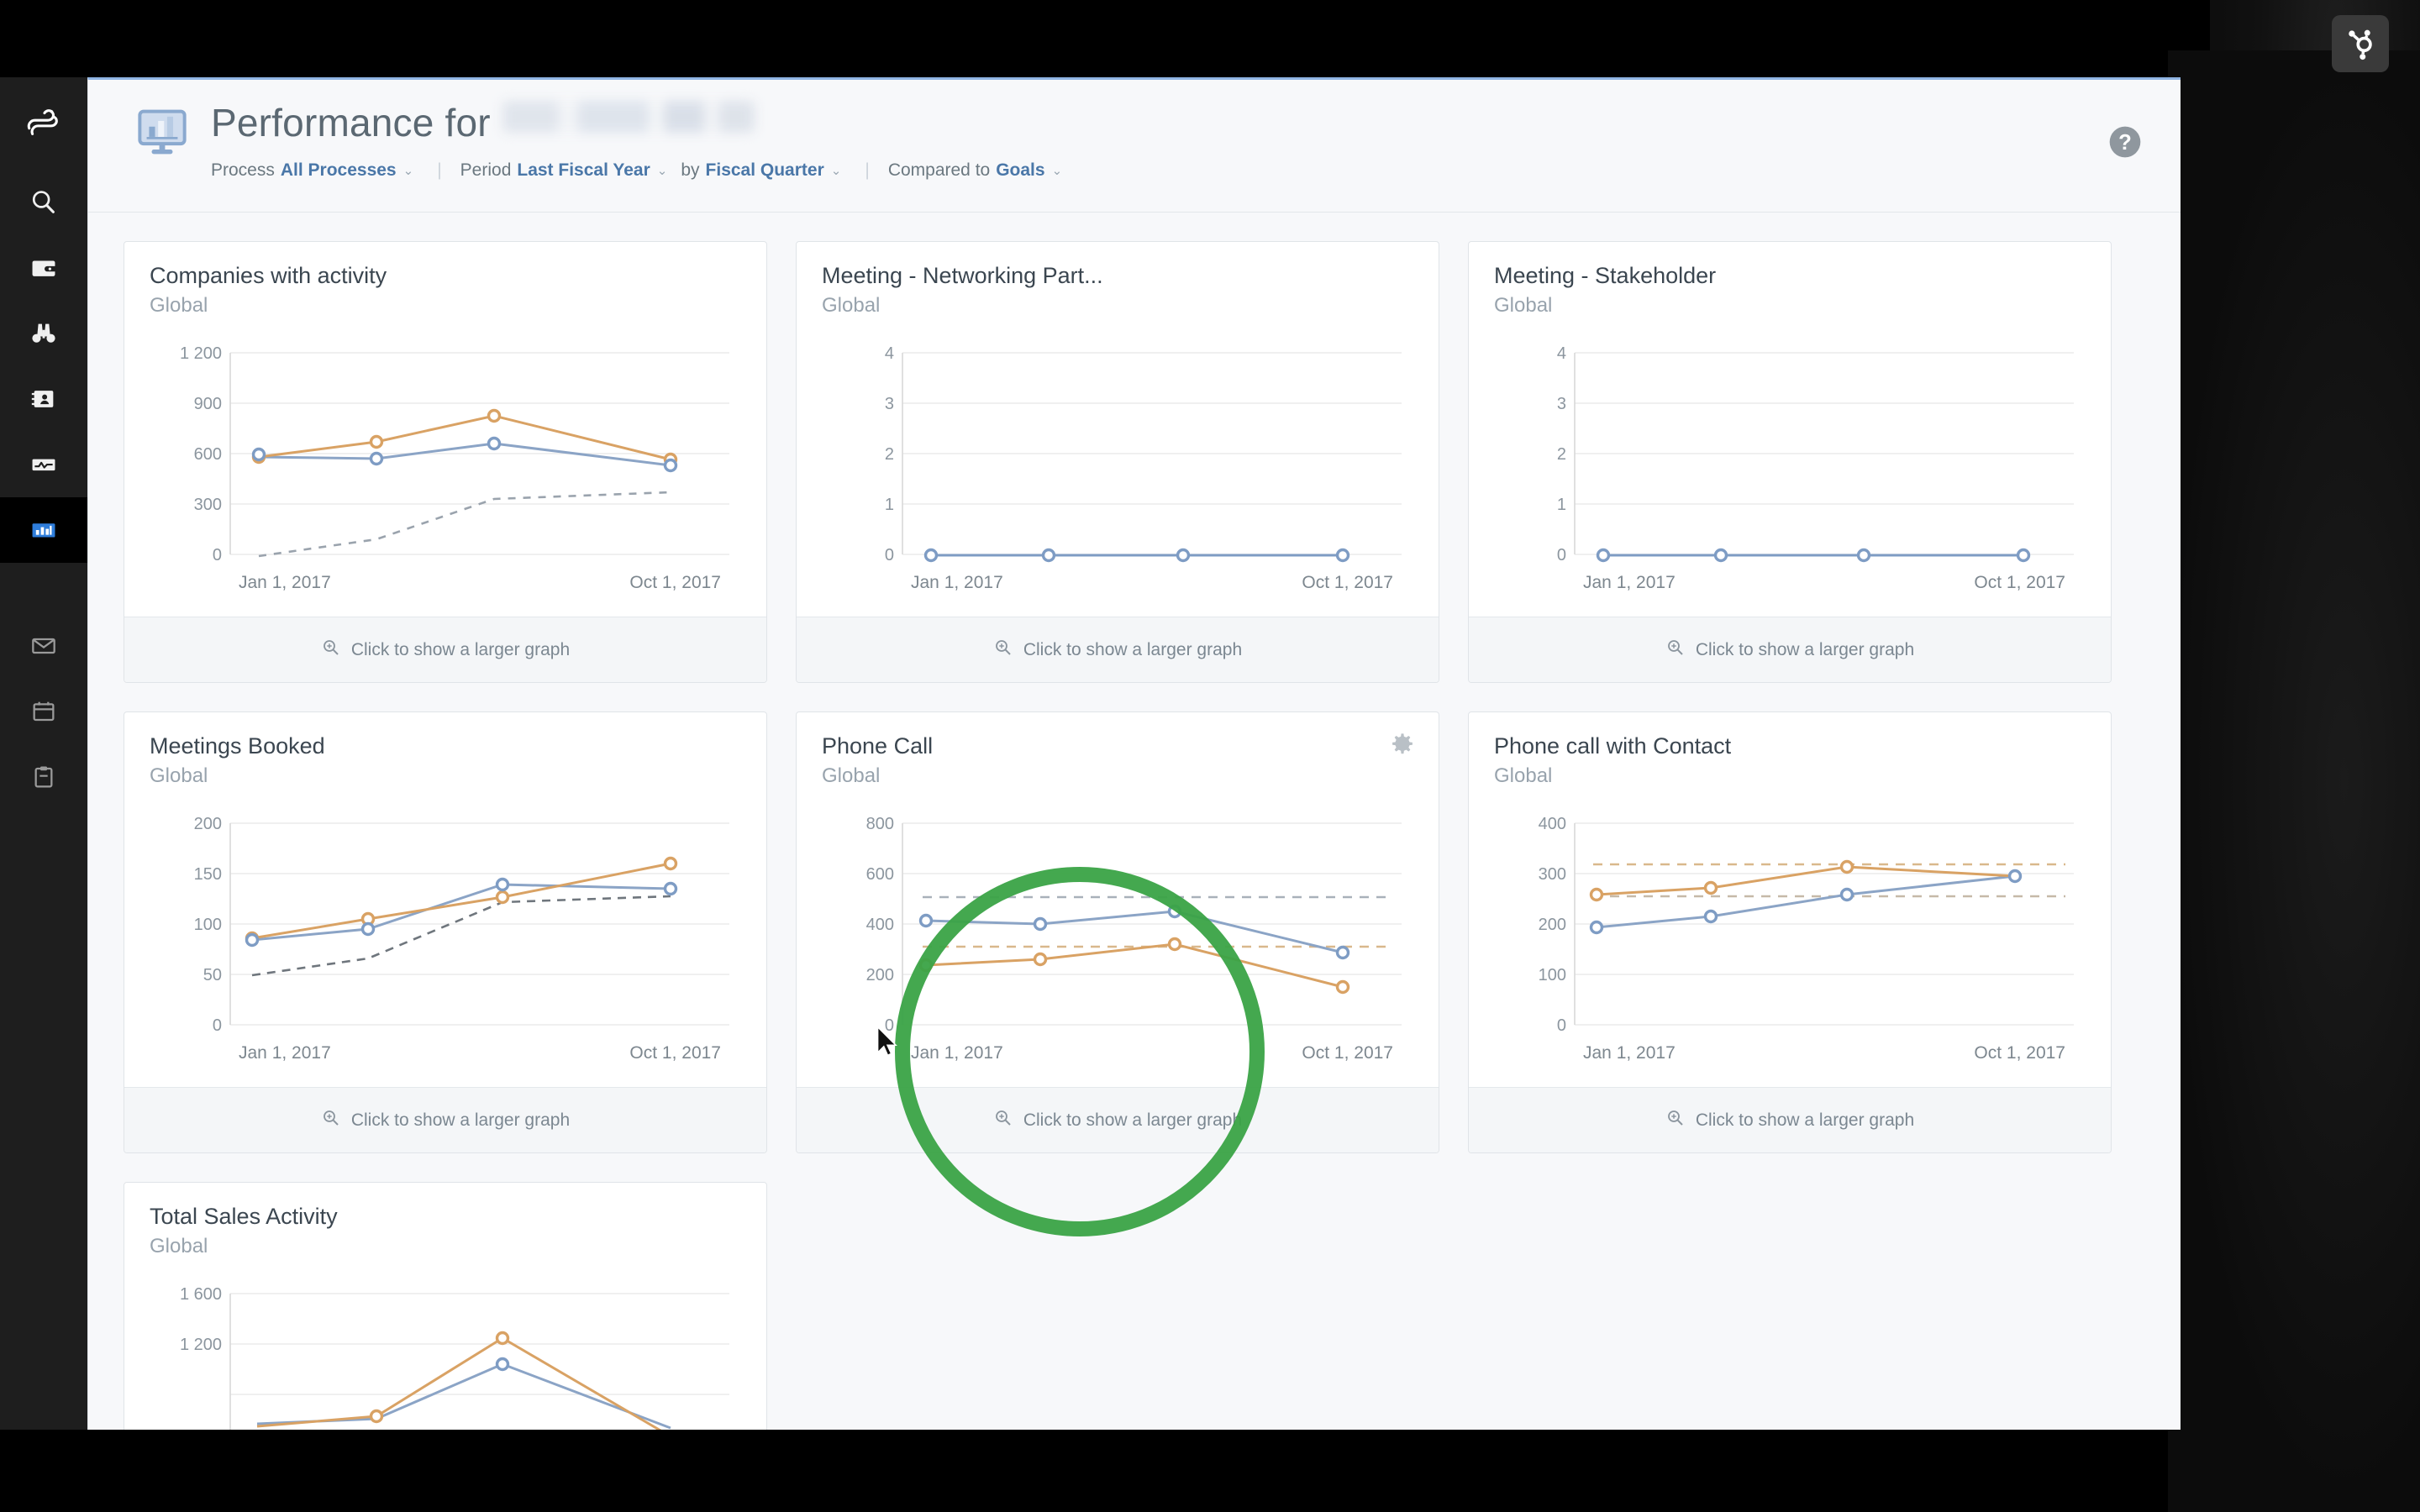 This screenshot has width=2420, height=1512. I want to click on svg-text: 1 200, so click(201, 353).